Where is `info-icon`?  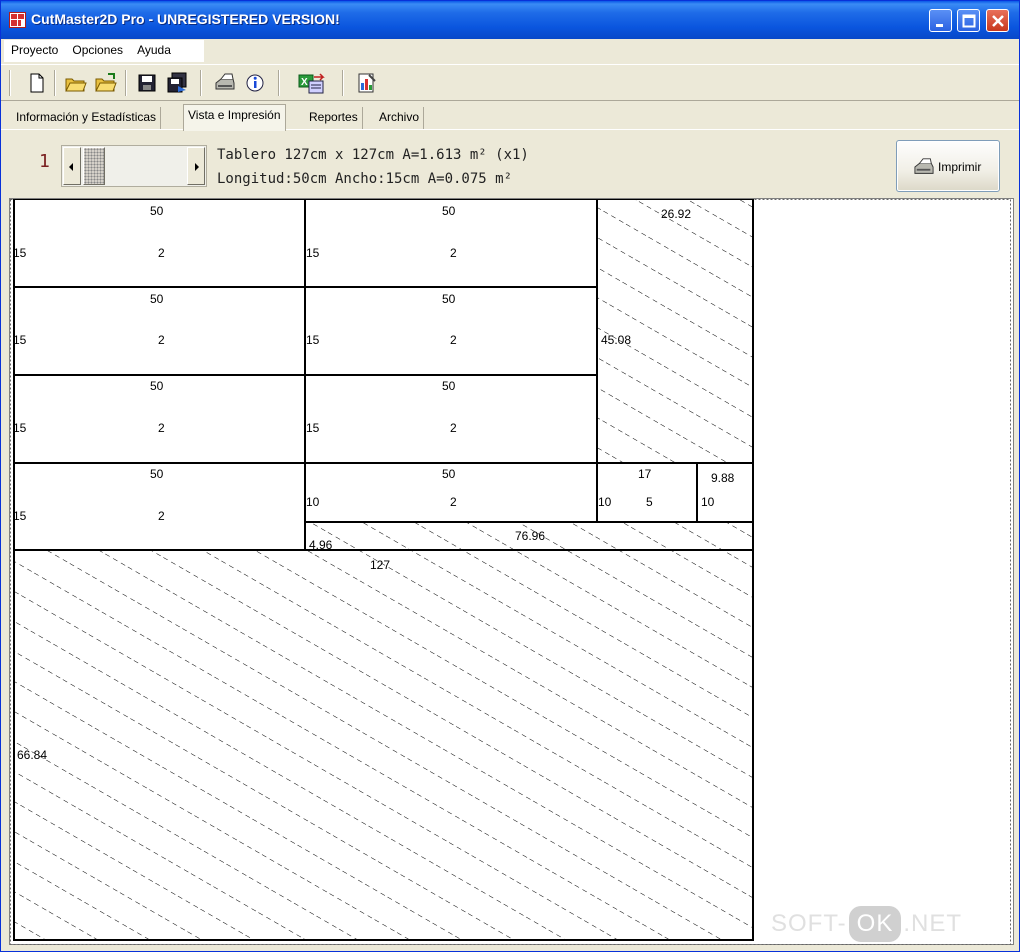 info-icon is located at coordinates (255, 83).